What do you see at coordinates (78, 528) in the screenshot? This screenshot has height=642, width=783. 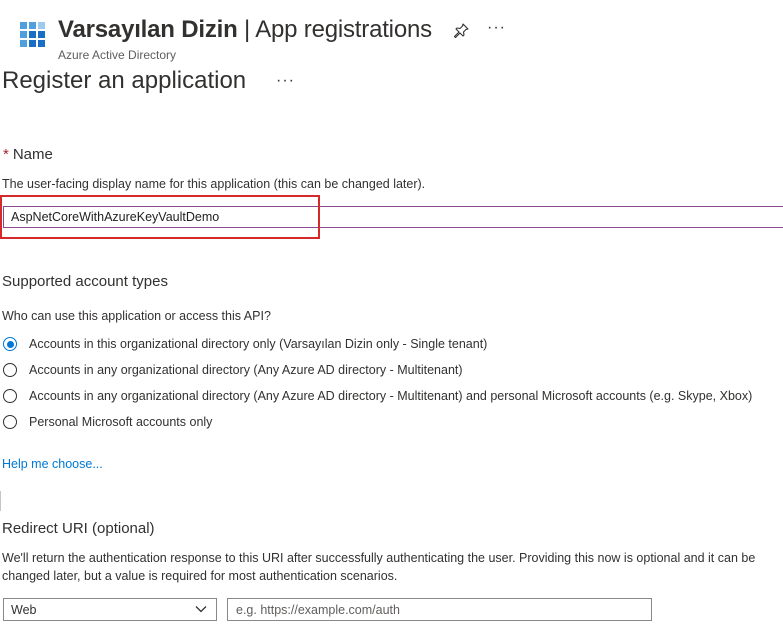 I see `redirect-uri-heading: Redirect URI (optional)` at bounding box center [78, 528].